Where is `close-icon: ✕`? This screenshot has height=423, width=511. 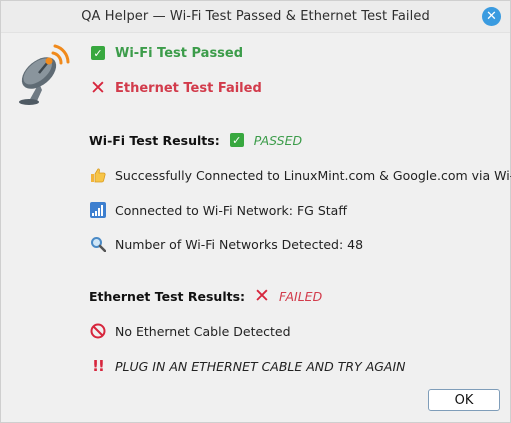
close-icon: ✕ is located at coordinates (491, 16).